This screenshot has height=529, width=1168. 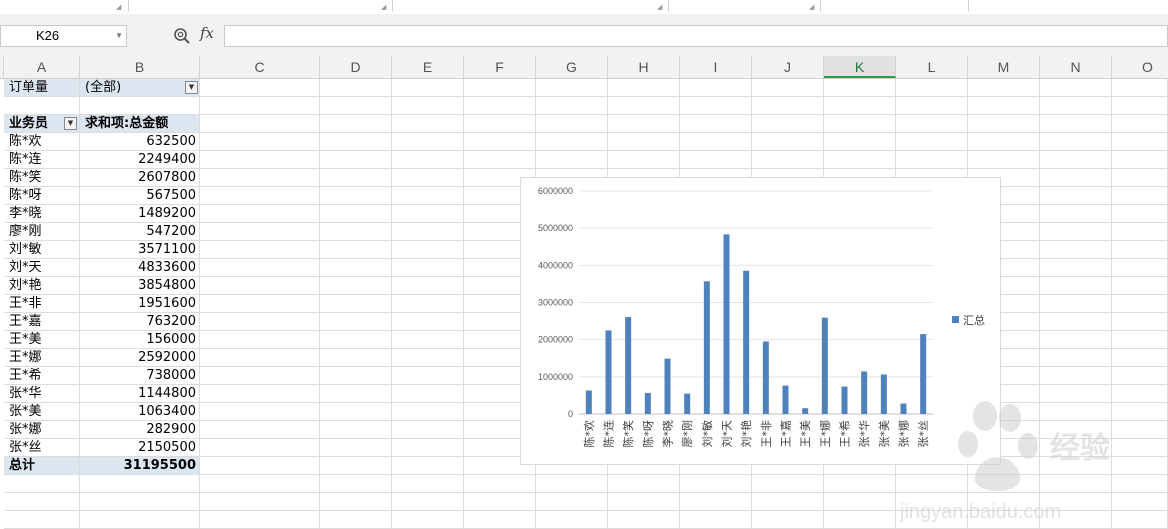 I want to click on pivot-row-name: 王*非, so click(x=42, y=304).